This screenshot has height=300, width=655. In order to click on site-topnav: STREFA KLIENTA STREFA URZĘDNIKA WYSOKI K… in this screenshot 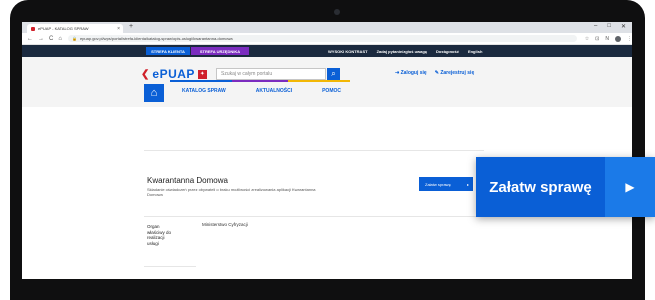, I will do `click(327, 51)`.